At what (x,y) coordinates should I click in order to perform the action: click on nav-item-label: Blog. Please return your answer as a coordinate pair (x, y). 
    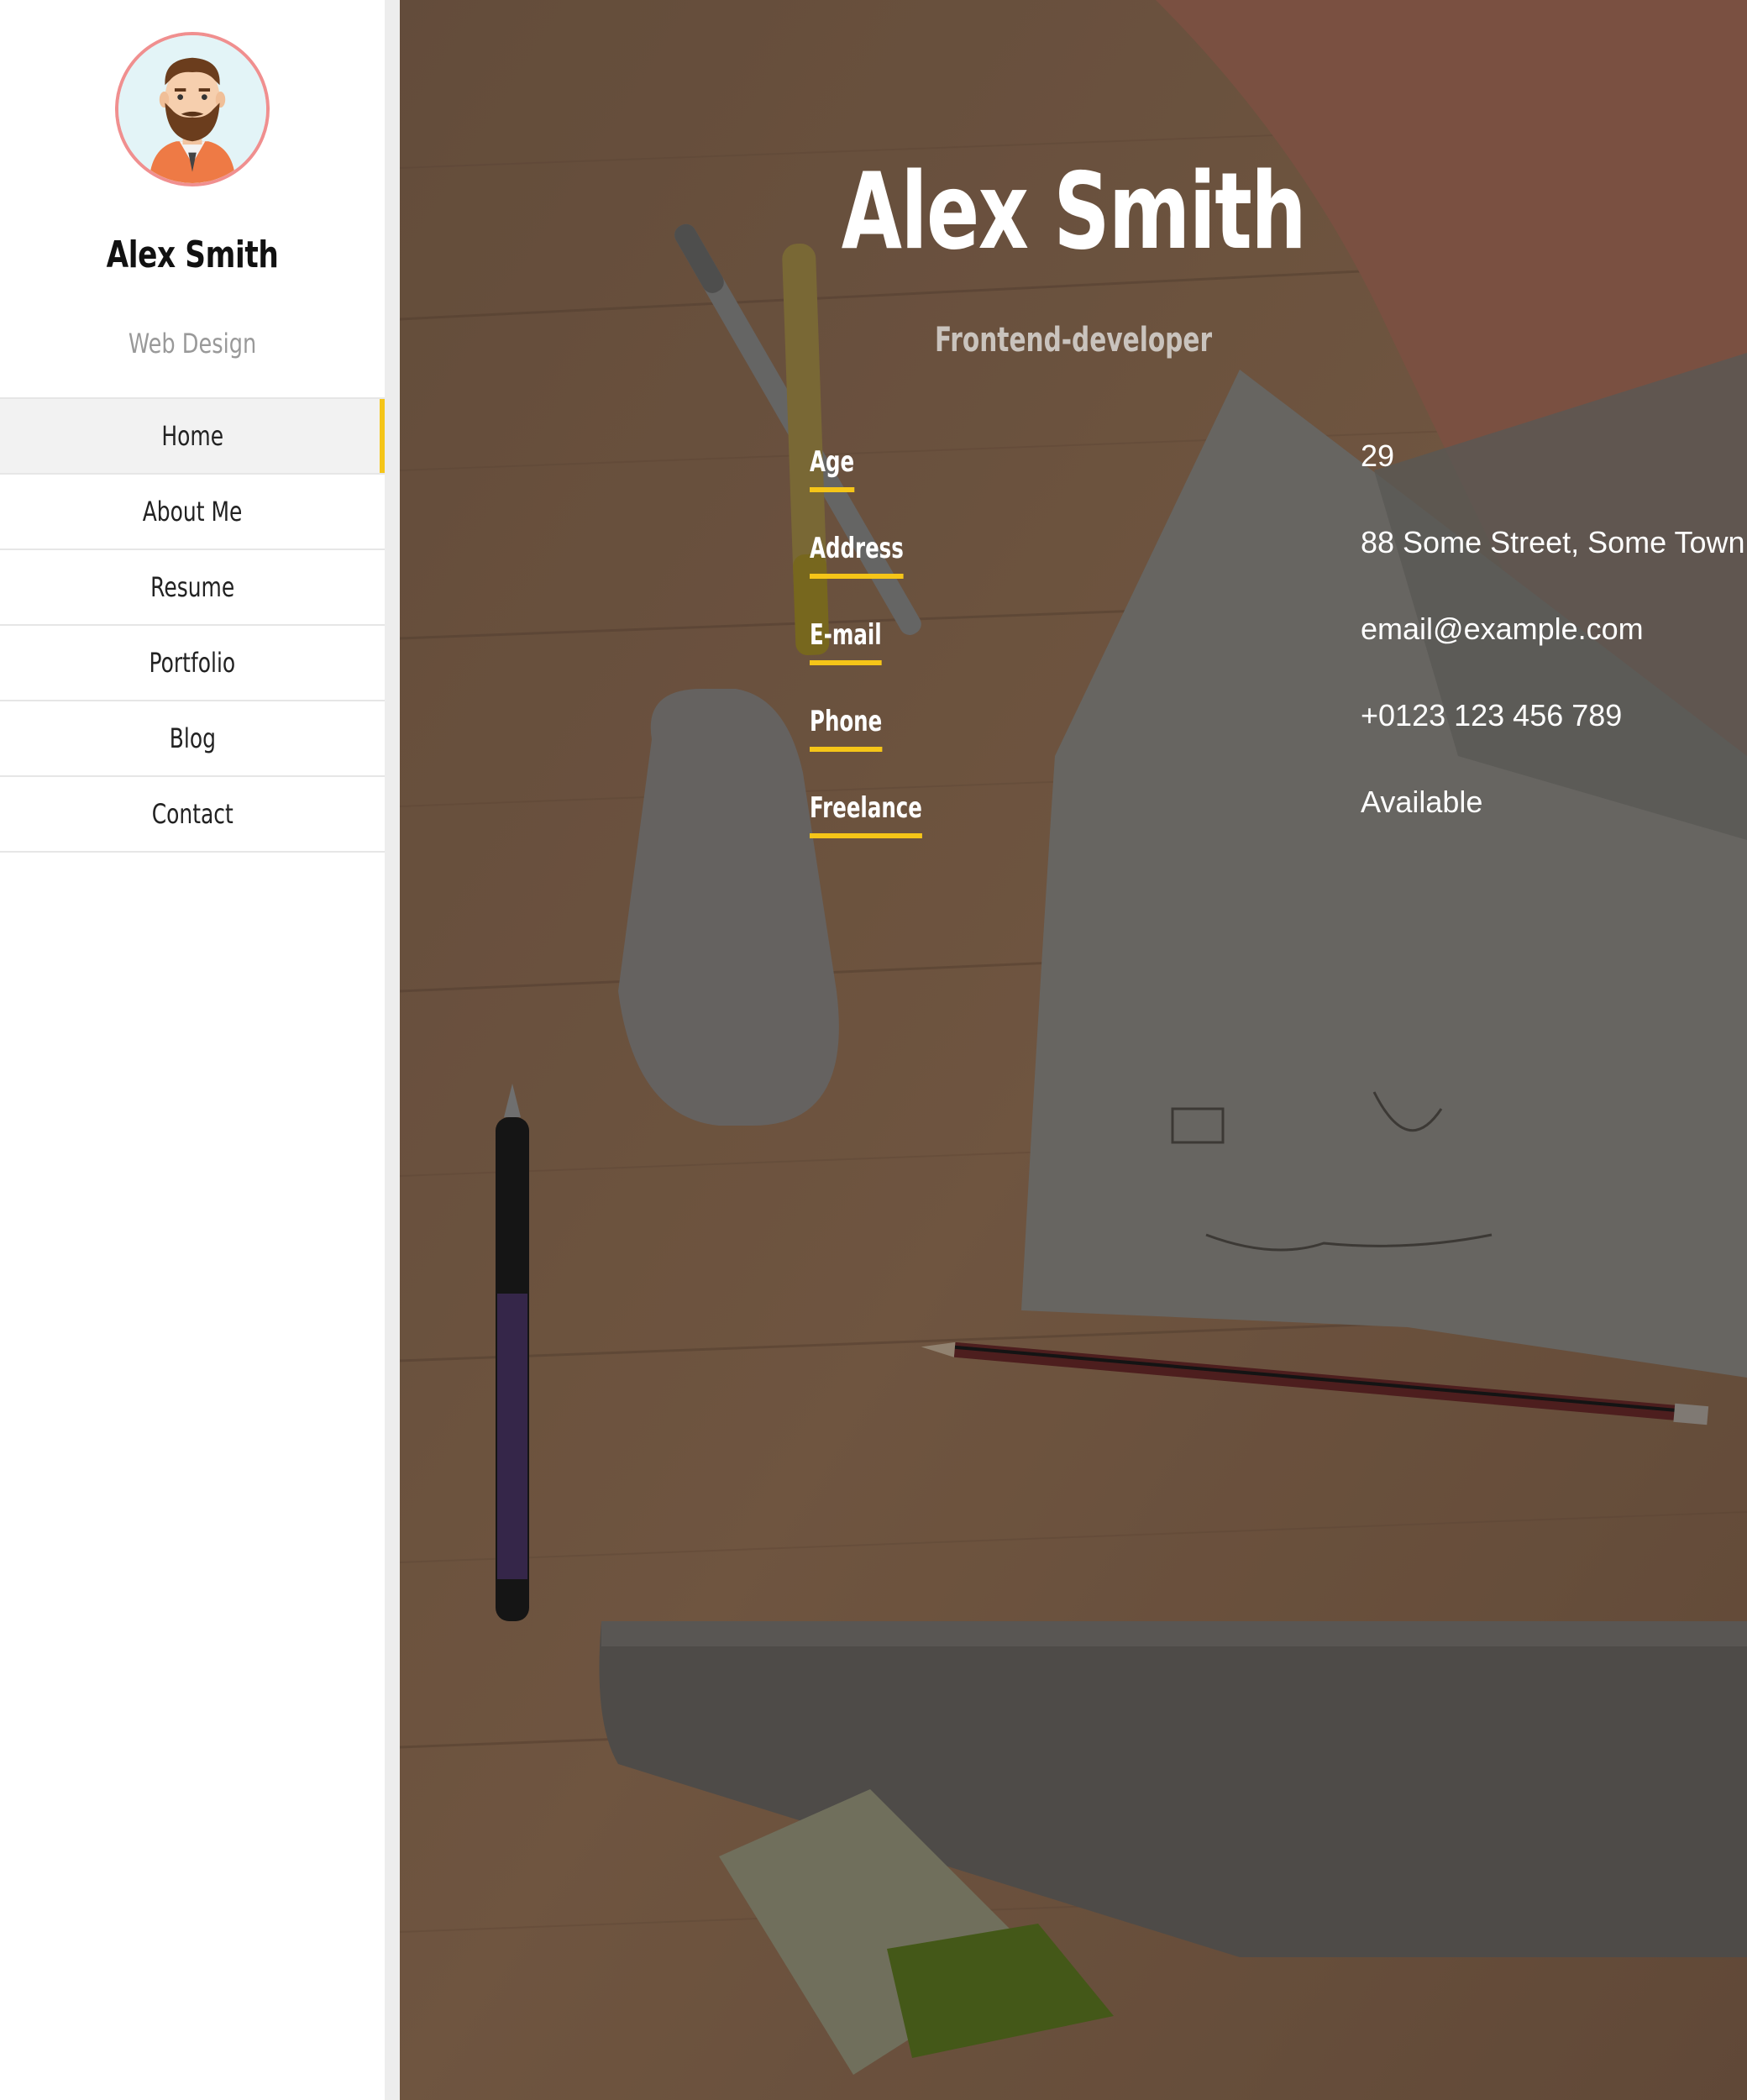
    Looking at the image, I should click on (192, 738).